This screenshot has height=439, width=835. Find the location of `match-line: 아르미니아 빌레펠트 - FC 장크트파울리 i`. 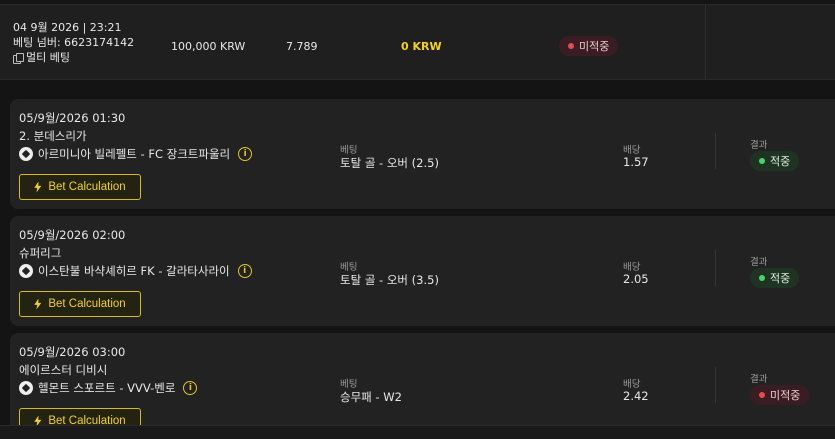

match-line: 아르미니아 빌레펠트 - FC 장크트파울리 i is located at coordinates (136, 154).